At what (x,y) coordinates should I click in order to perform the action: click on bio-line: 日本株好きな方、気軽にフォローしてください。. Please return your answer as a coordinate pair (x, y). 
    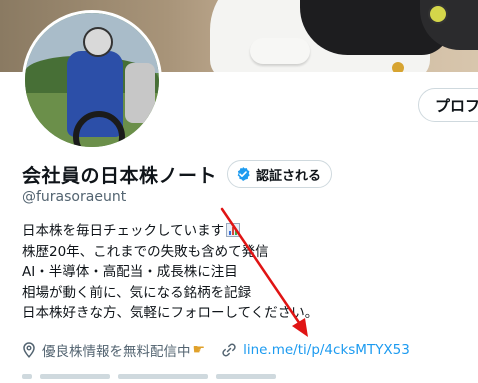
    Looking at the image, I should click on (170, 313).